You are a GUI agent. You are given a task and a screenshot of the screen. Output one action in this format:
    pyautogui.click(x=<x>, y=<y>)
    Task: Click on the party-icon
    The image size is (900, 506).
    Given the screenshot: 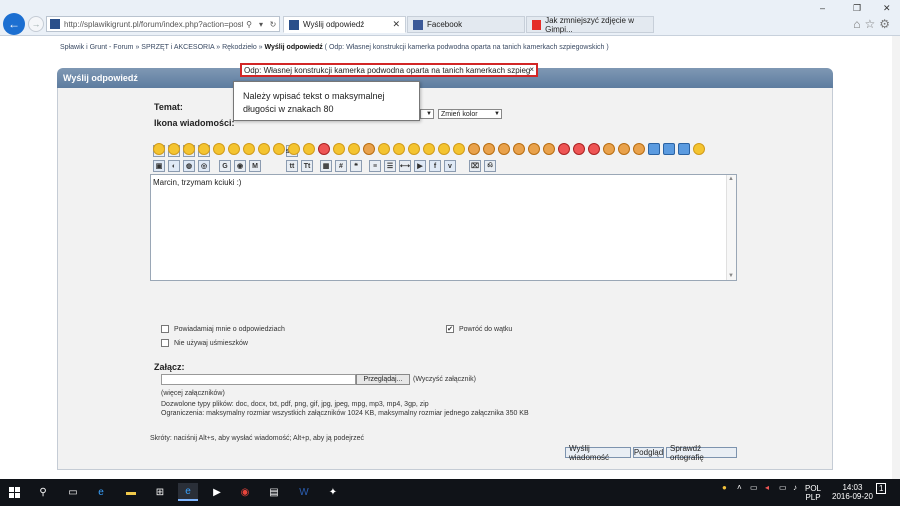 What is the action you would take?
    pyautogui.click(x=564, y=149)
    